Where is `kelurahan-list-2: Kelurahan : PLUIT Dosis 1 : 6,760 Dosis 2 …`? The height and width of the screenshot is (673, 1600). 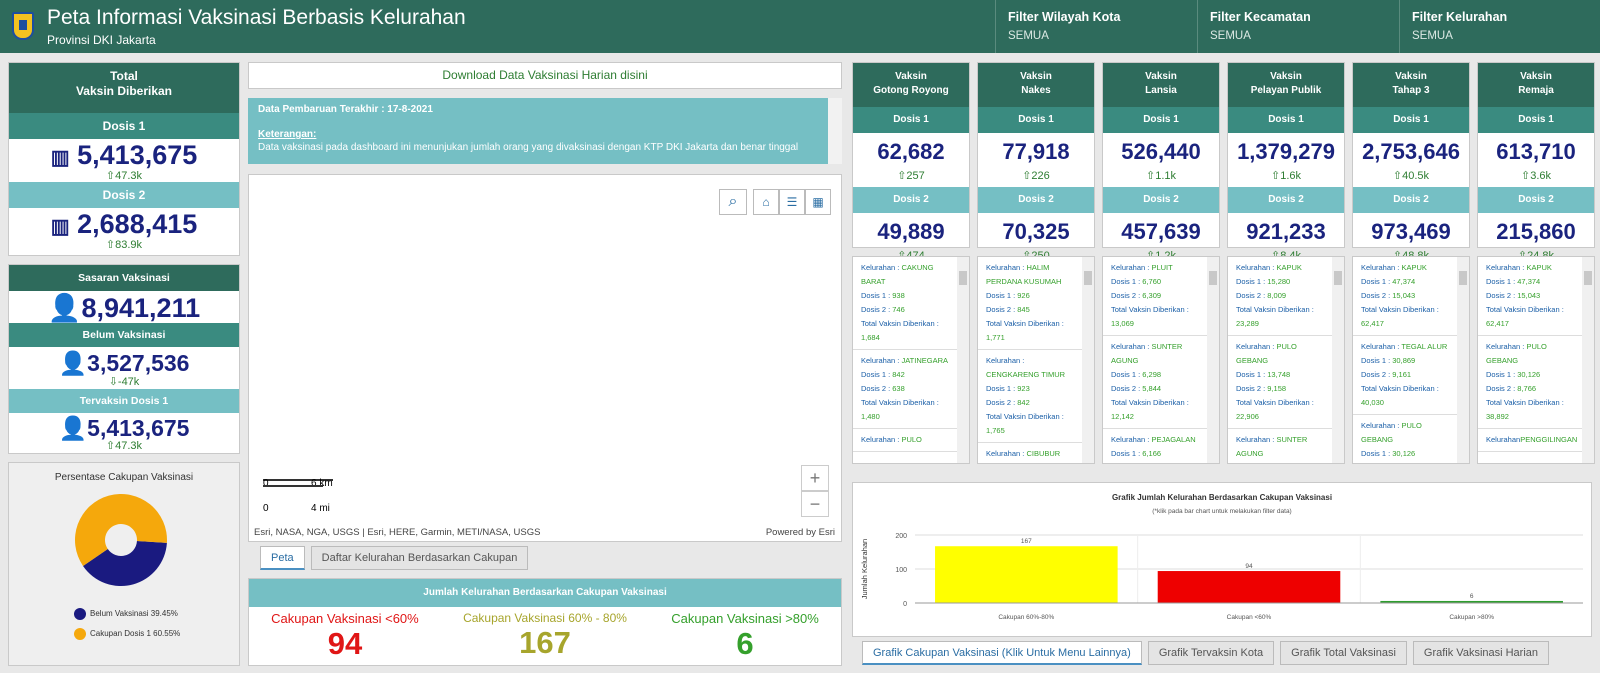
kelurahan-list-2: Kelurahan : PLUIT Dosis 1 : 6,760 Dosis 2 … is located at coordinates (1161, 360).